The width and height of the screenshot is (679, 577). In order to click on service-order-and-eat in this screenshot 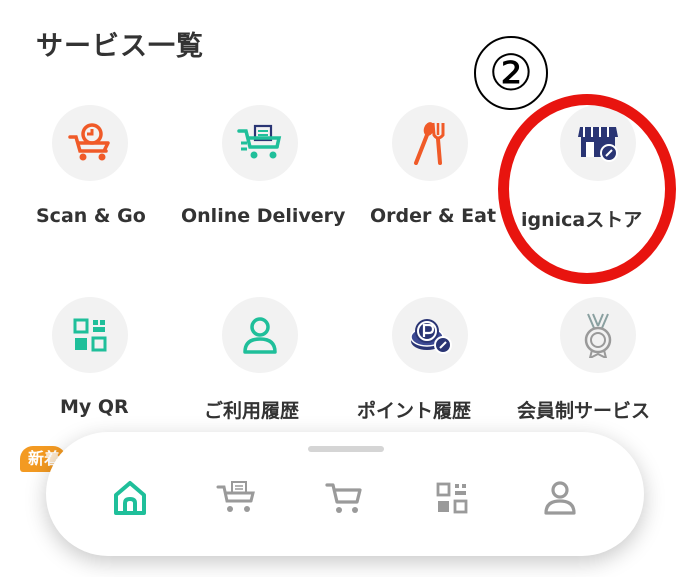, I will do `click(430, 143)`.